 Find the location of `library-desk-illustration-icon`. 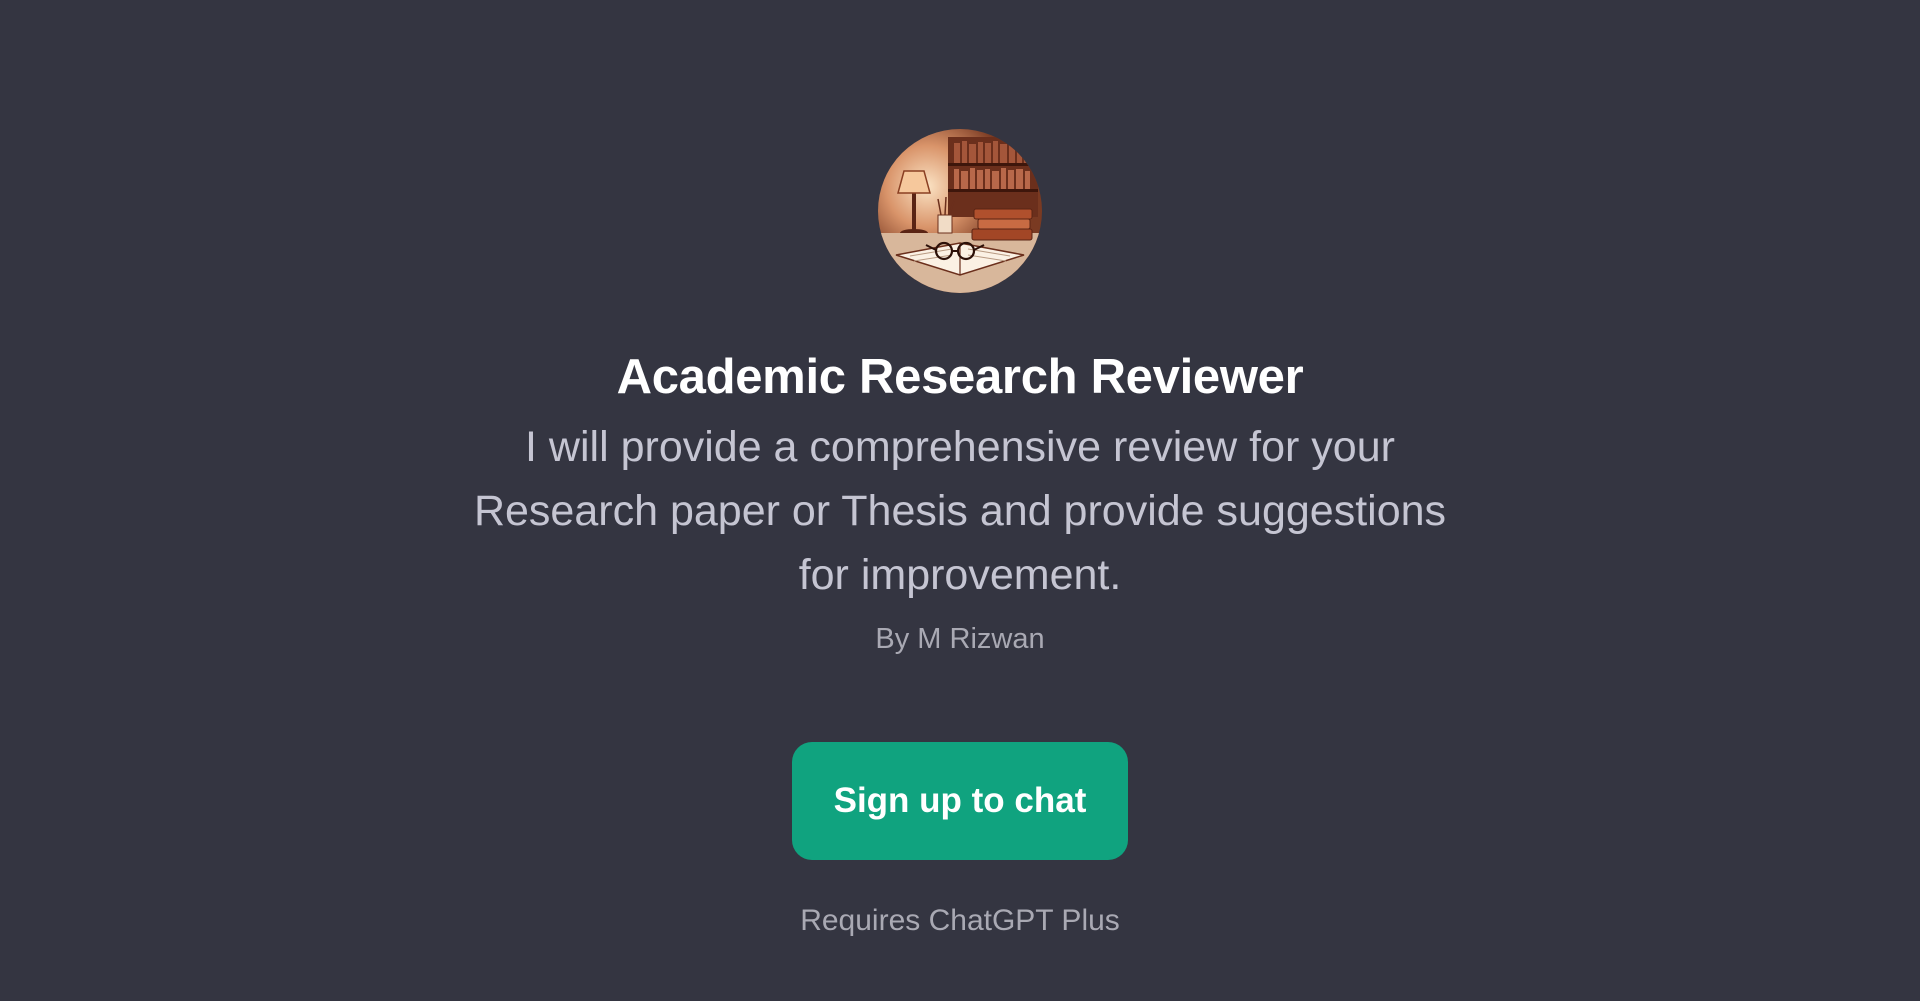

library-desk-illustration-icon is located at coordinates (960, 211).